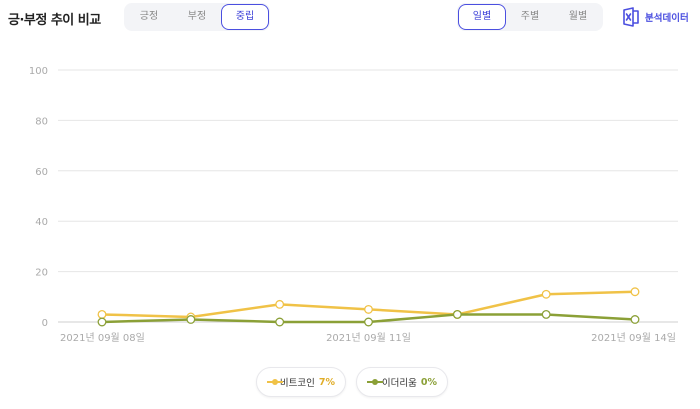  Describe the element at coordinates (41, 273) in the screenshot. I see `y-tick-label: 20` at that location.